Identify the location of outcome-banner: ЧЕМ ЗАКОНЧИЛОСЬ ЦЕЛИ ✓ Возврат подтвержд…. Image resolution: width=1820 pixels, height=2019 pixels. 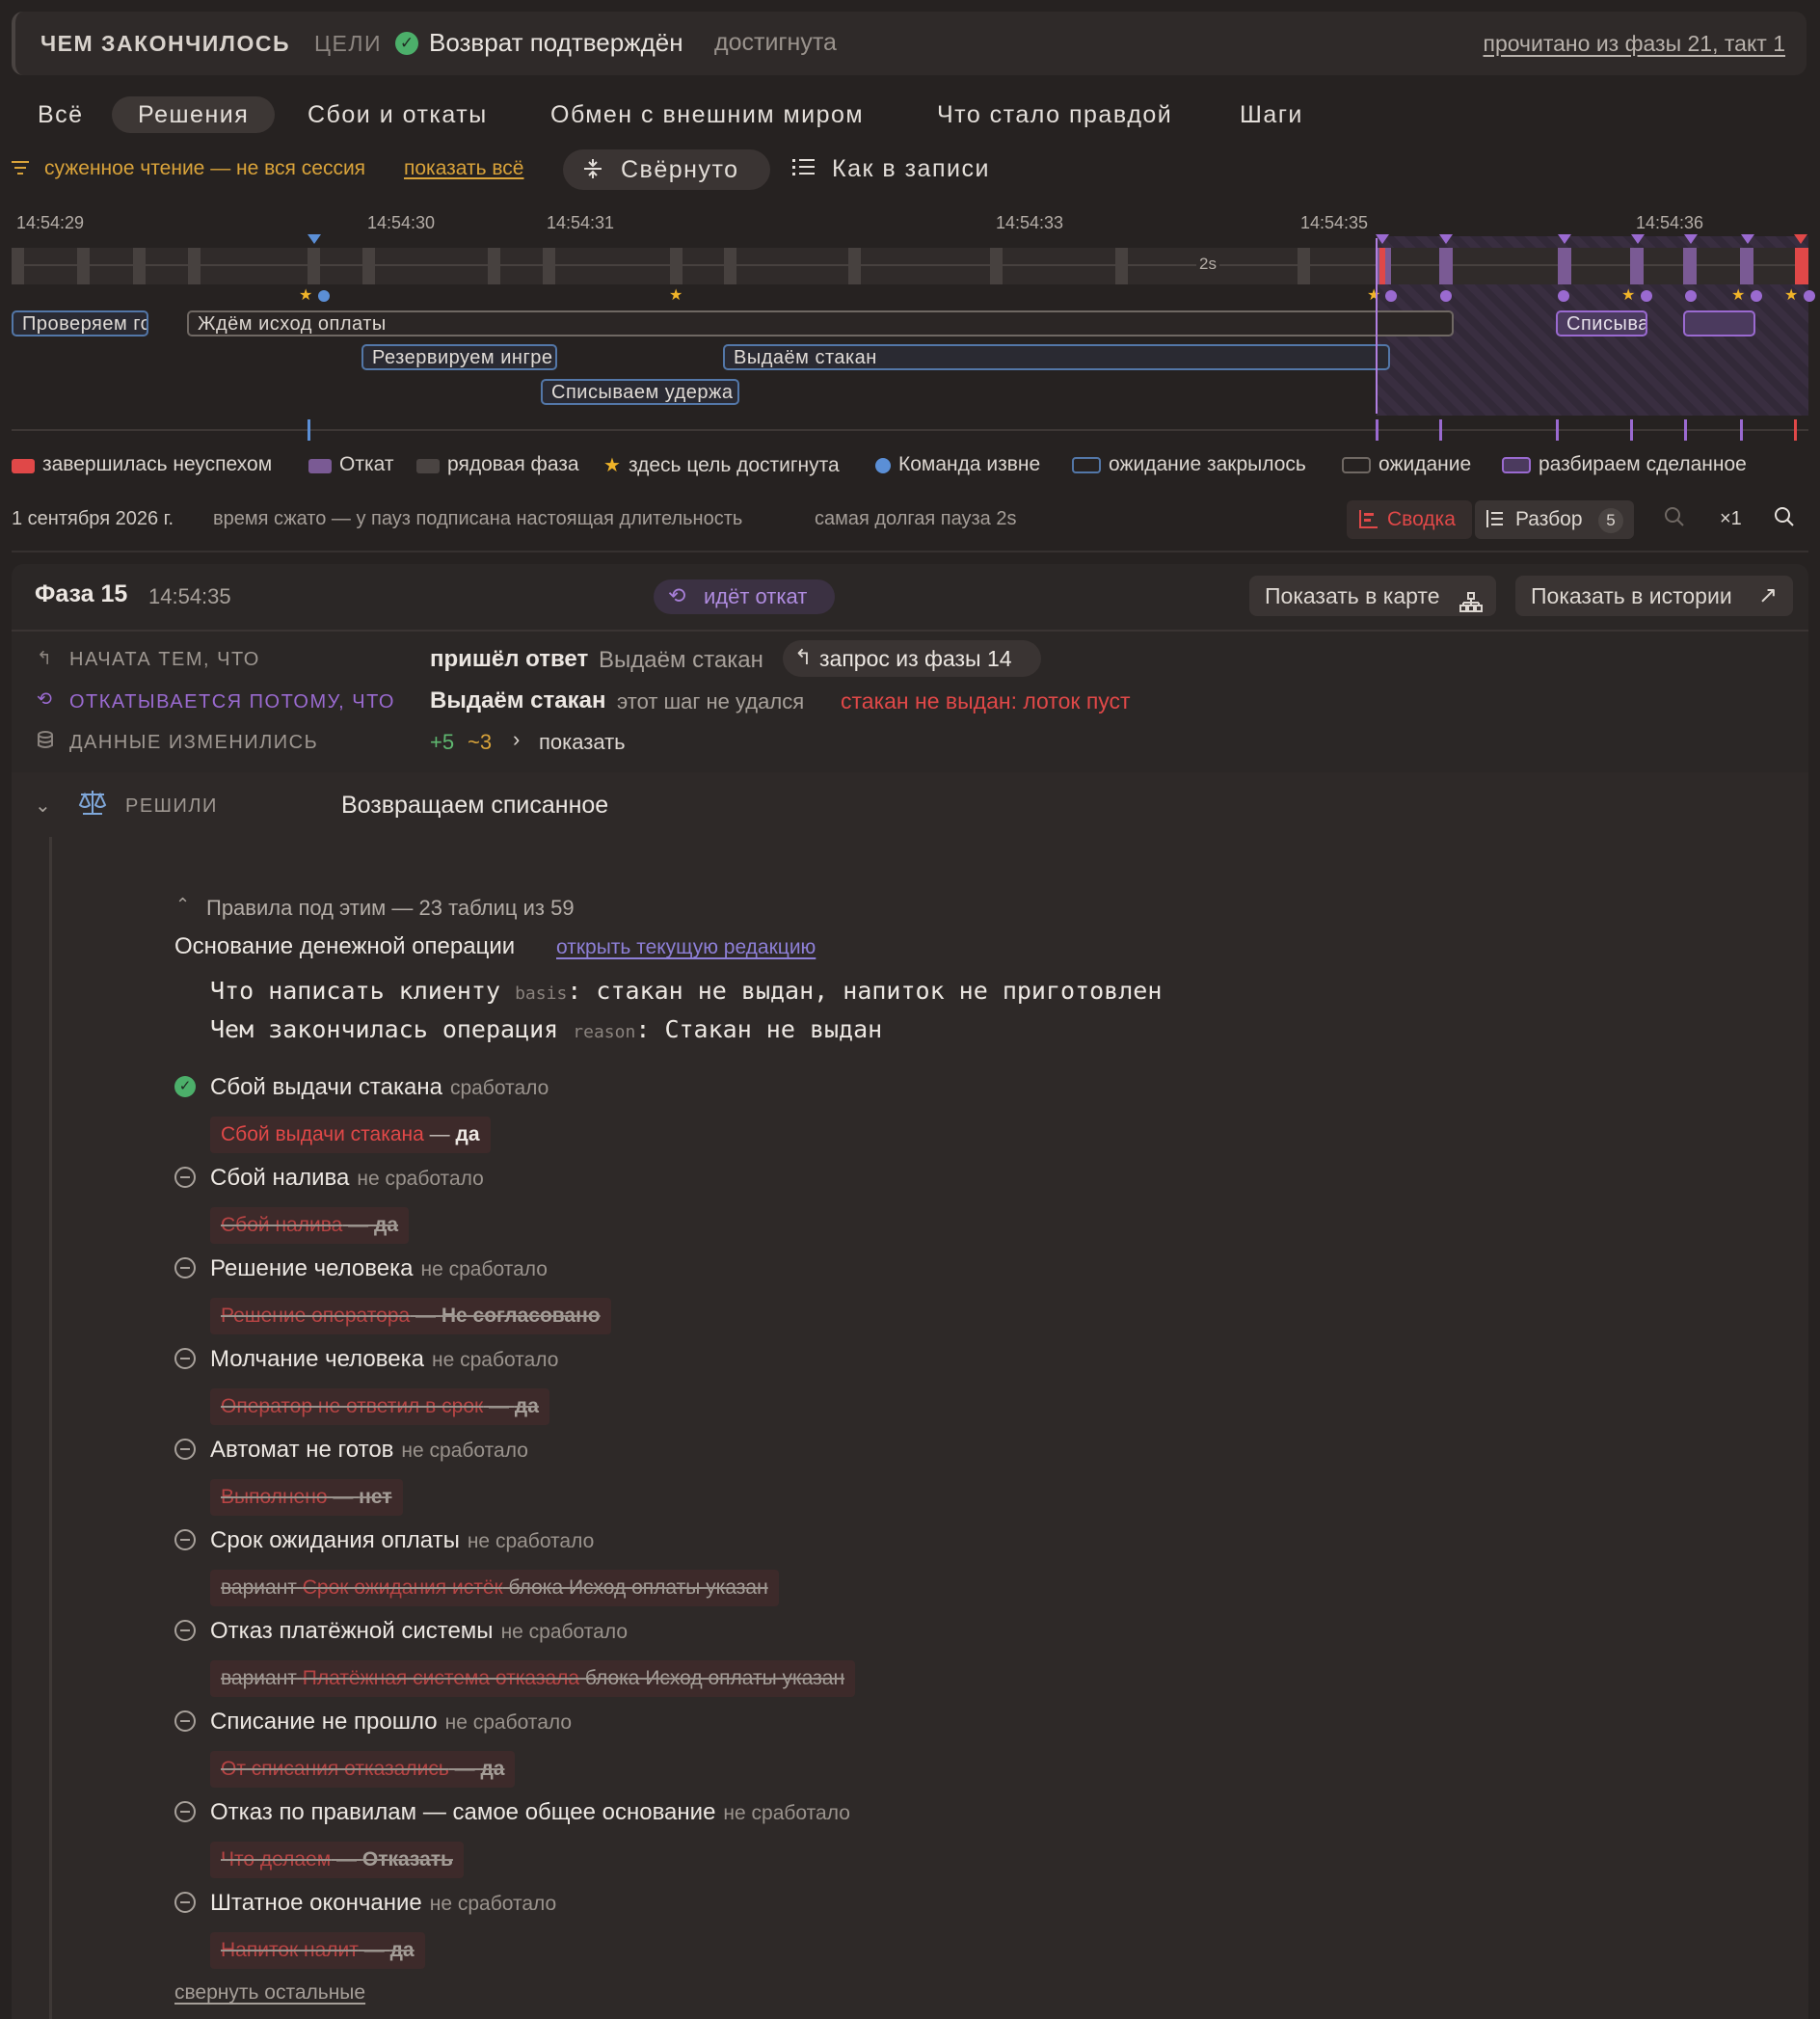
(909, 44).